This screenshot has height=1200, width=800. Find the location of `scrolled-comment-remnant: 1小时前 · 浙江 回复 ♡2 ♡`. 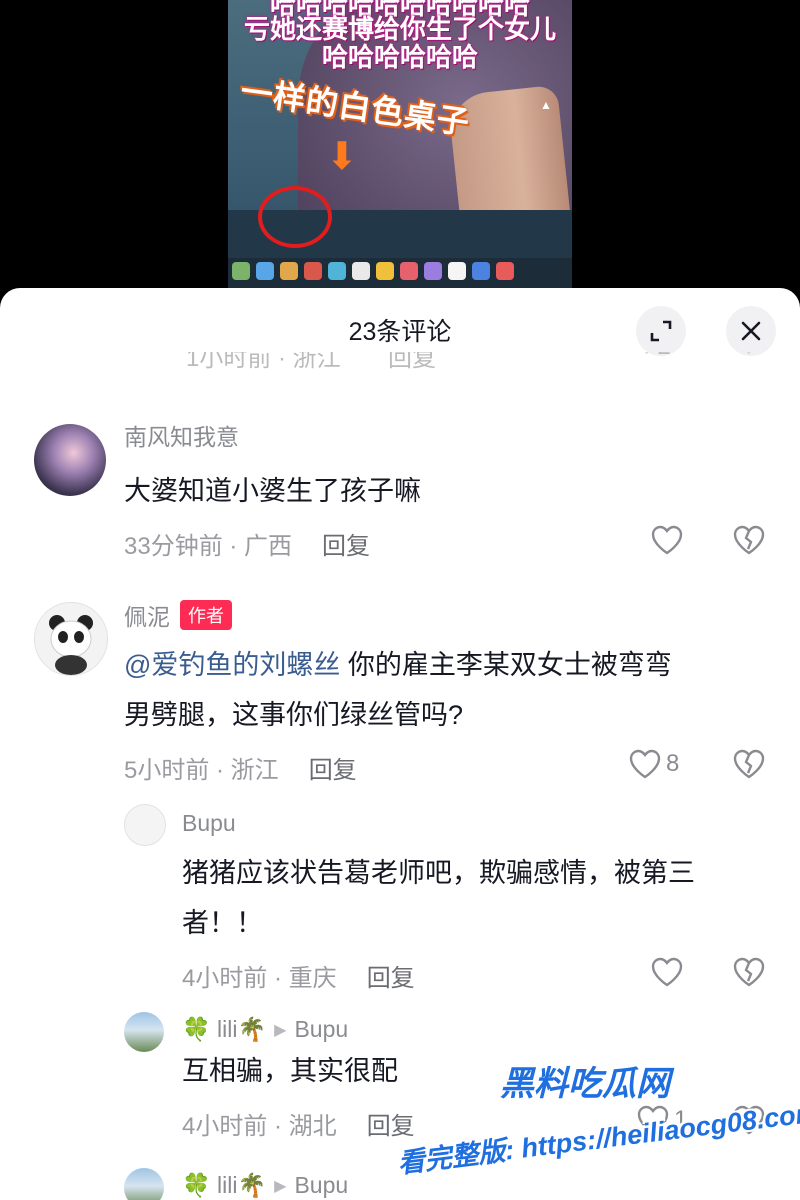

scrolled-comment-remnant: 1小时前 · 浙江 回复 ♡2 ♡ is located at coordinates (400, 363).